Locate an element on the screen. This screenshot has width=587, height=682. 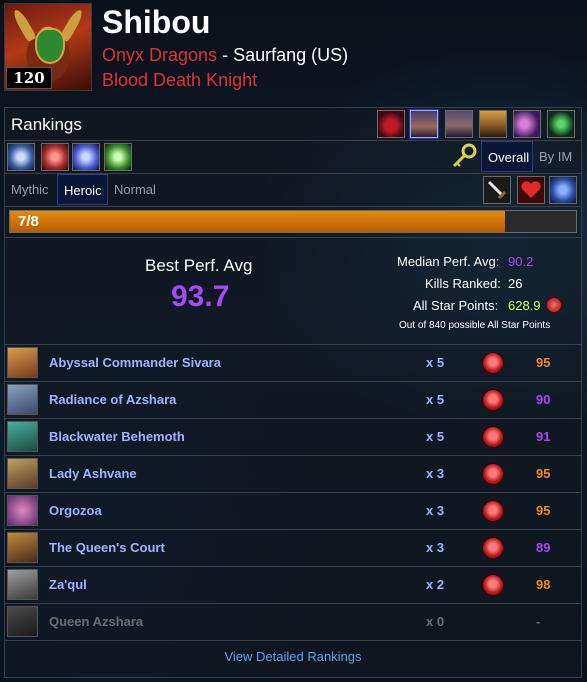
tab-mythic: Mythic is located at coordinates (31, 189).